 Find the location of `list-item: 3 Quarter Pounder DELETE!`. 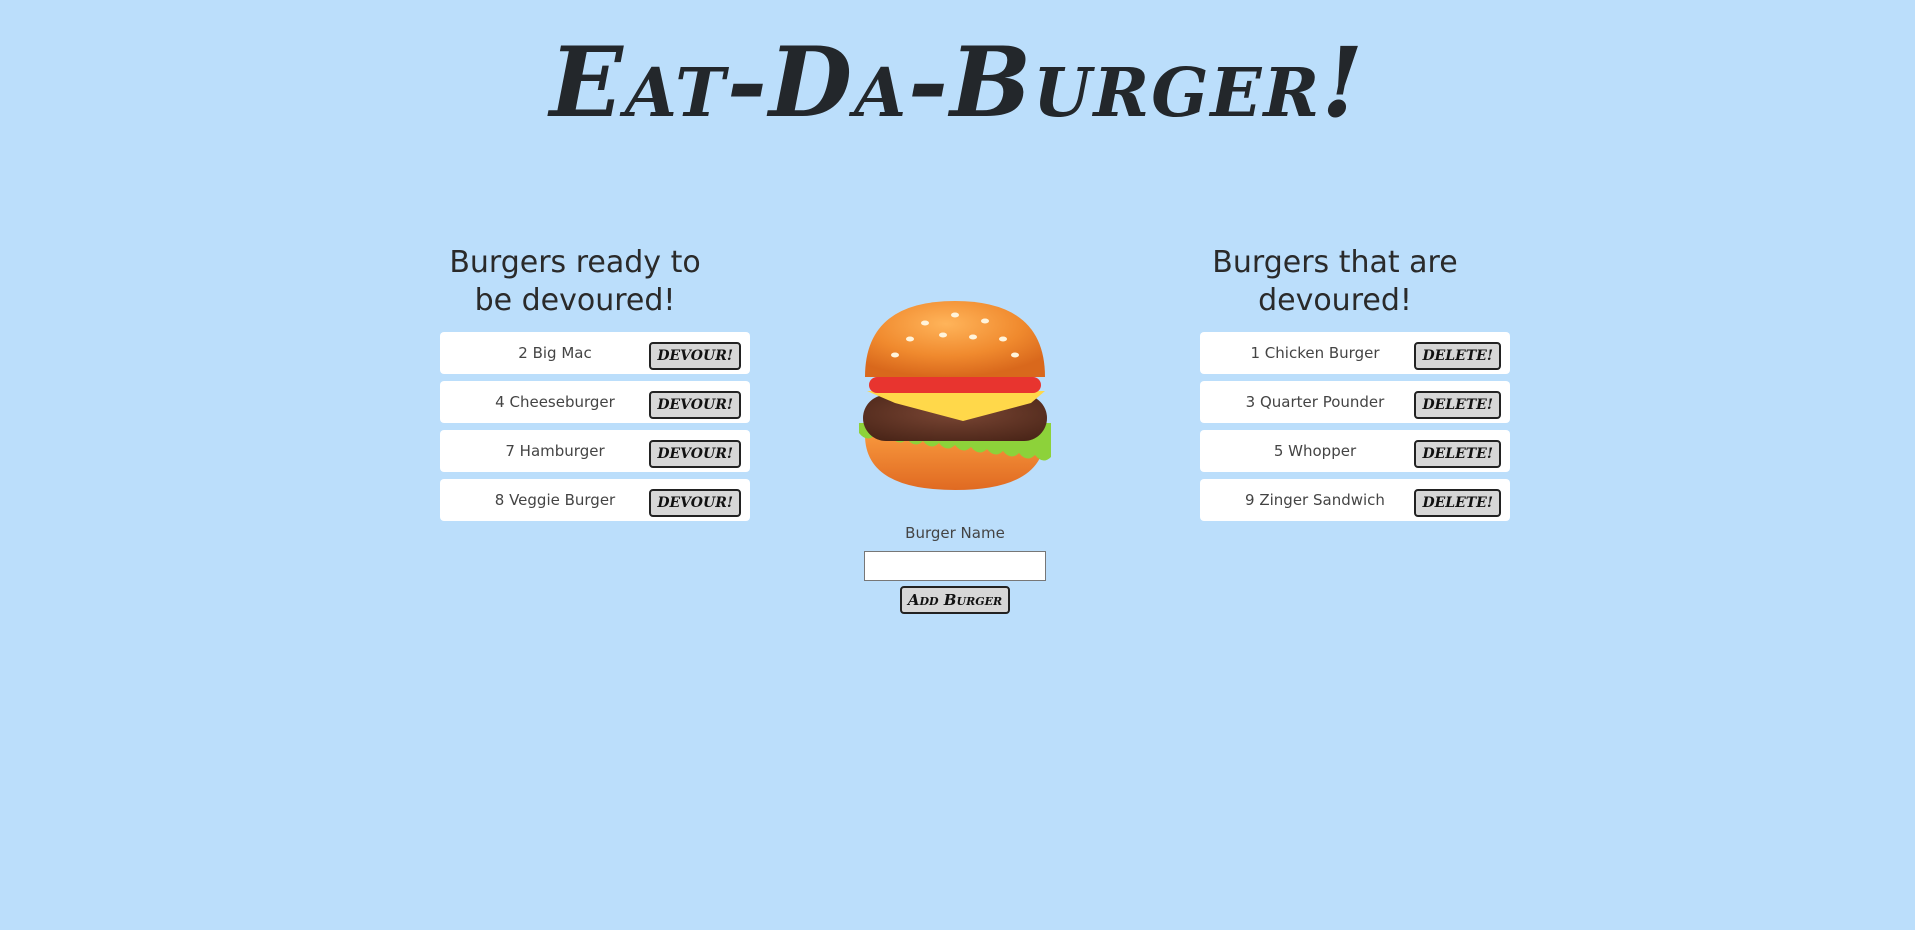

list-item: 3 Quarter Pounder DELETE! is located at coordinates (1355, 402).